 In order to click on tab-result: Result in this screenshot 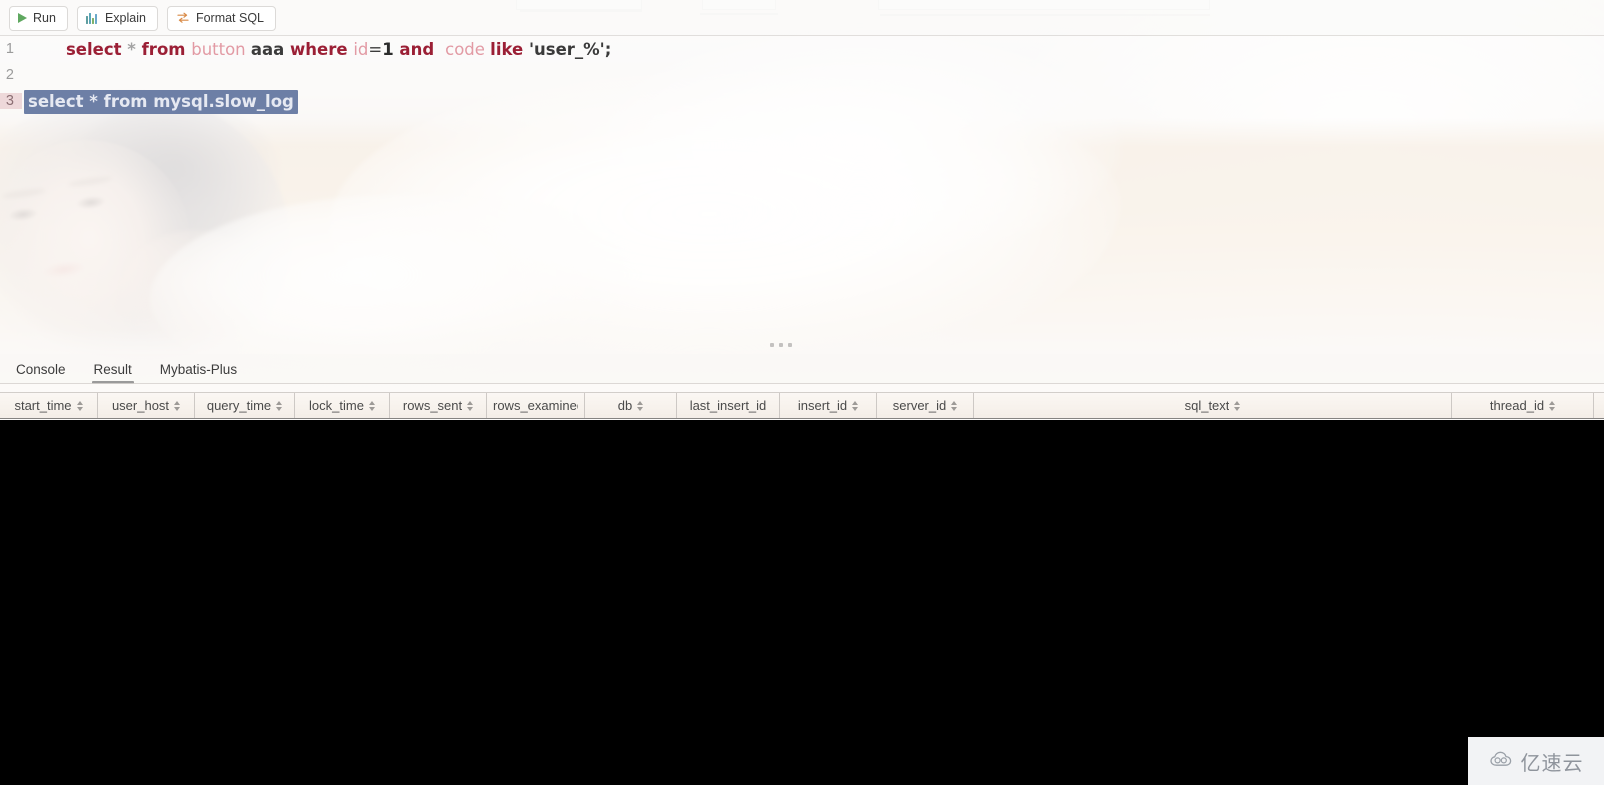, I will do `click(113, 369)`.